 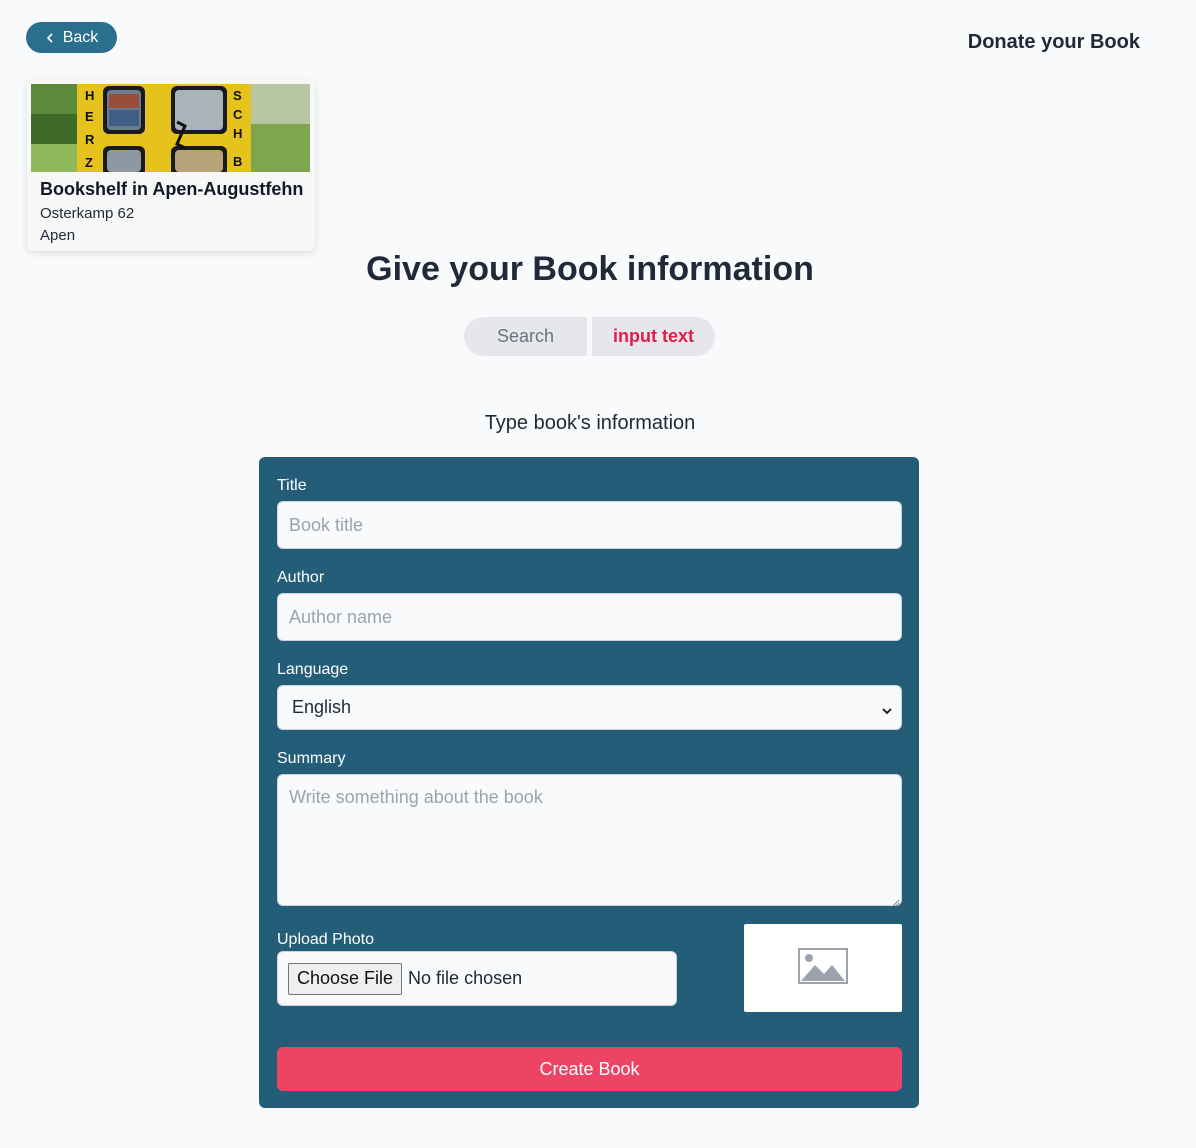 What do you see at coordinates (170, 128) in the screenshot?
I see `bookshelf-photo: H E R Z S C H B` at bounding box center [170, 128].